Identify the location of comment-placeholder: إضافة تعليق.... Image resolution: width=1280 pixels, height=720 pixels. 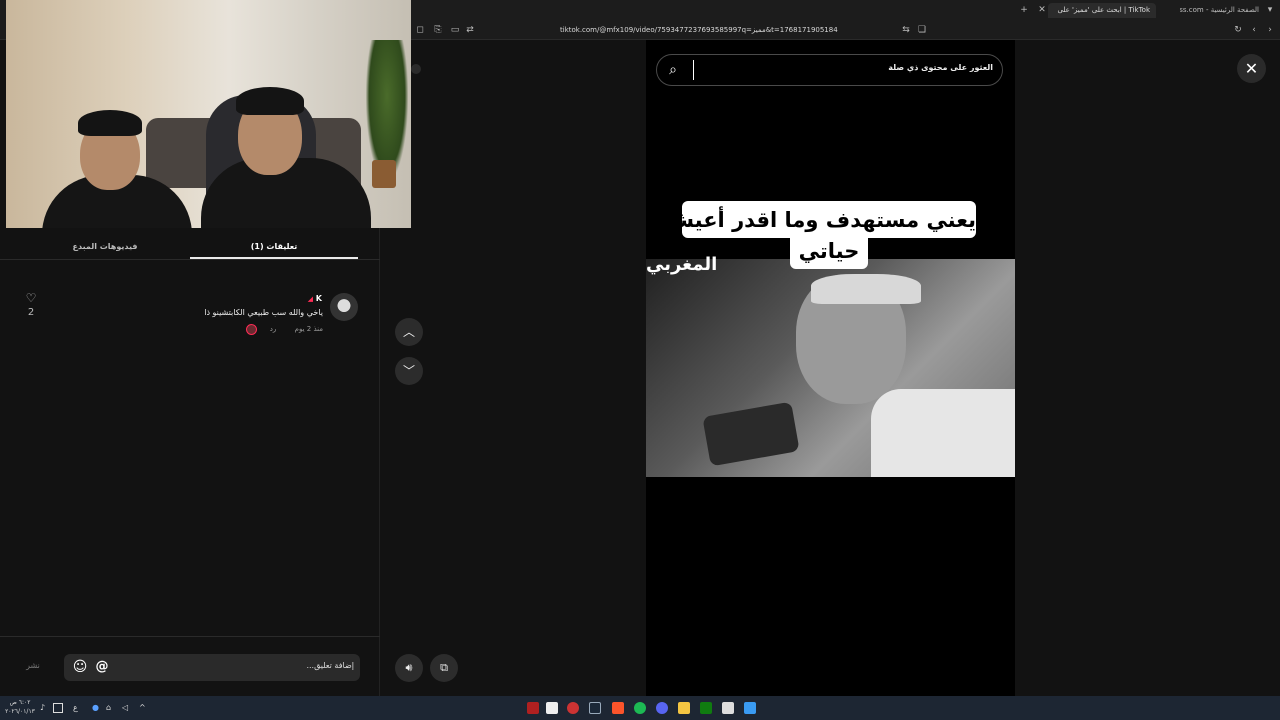
(330, 665).